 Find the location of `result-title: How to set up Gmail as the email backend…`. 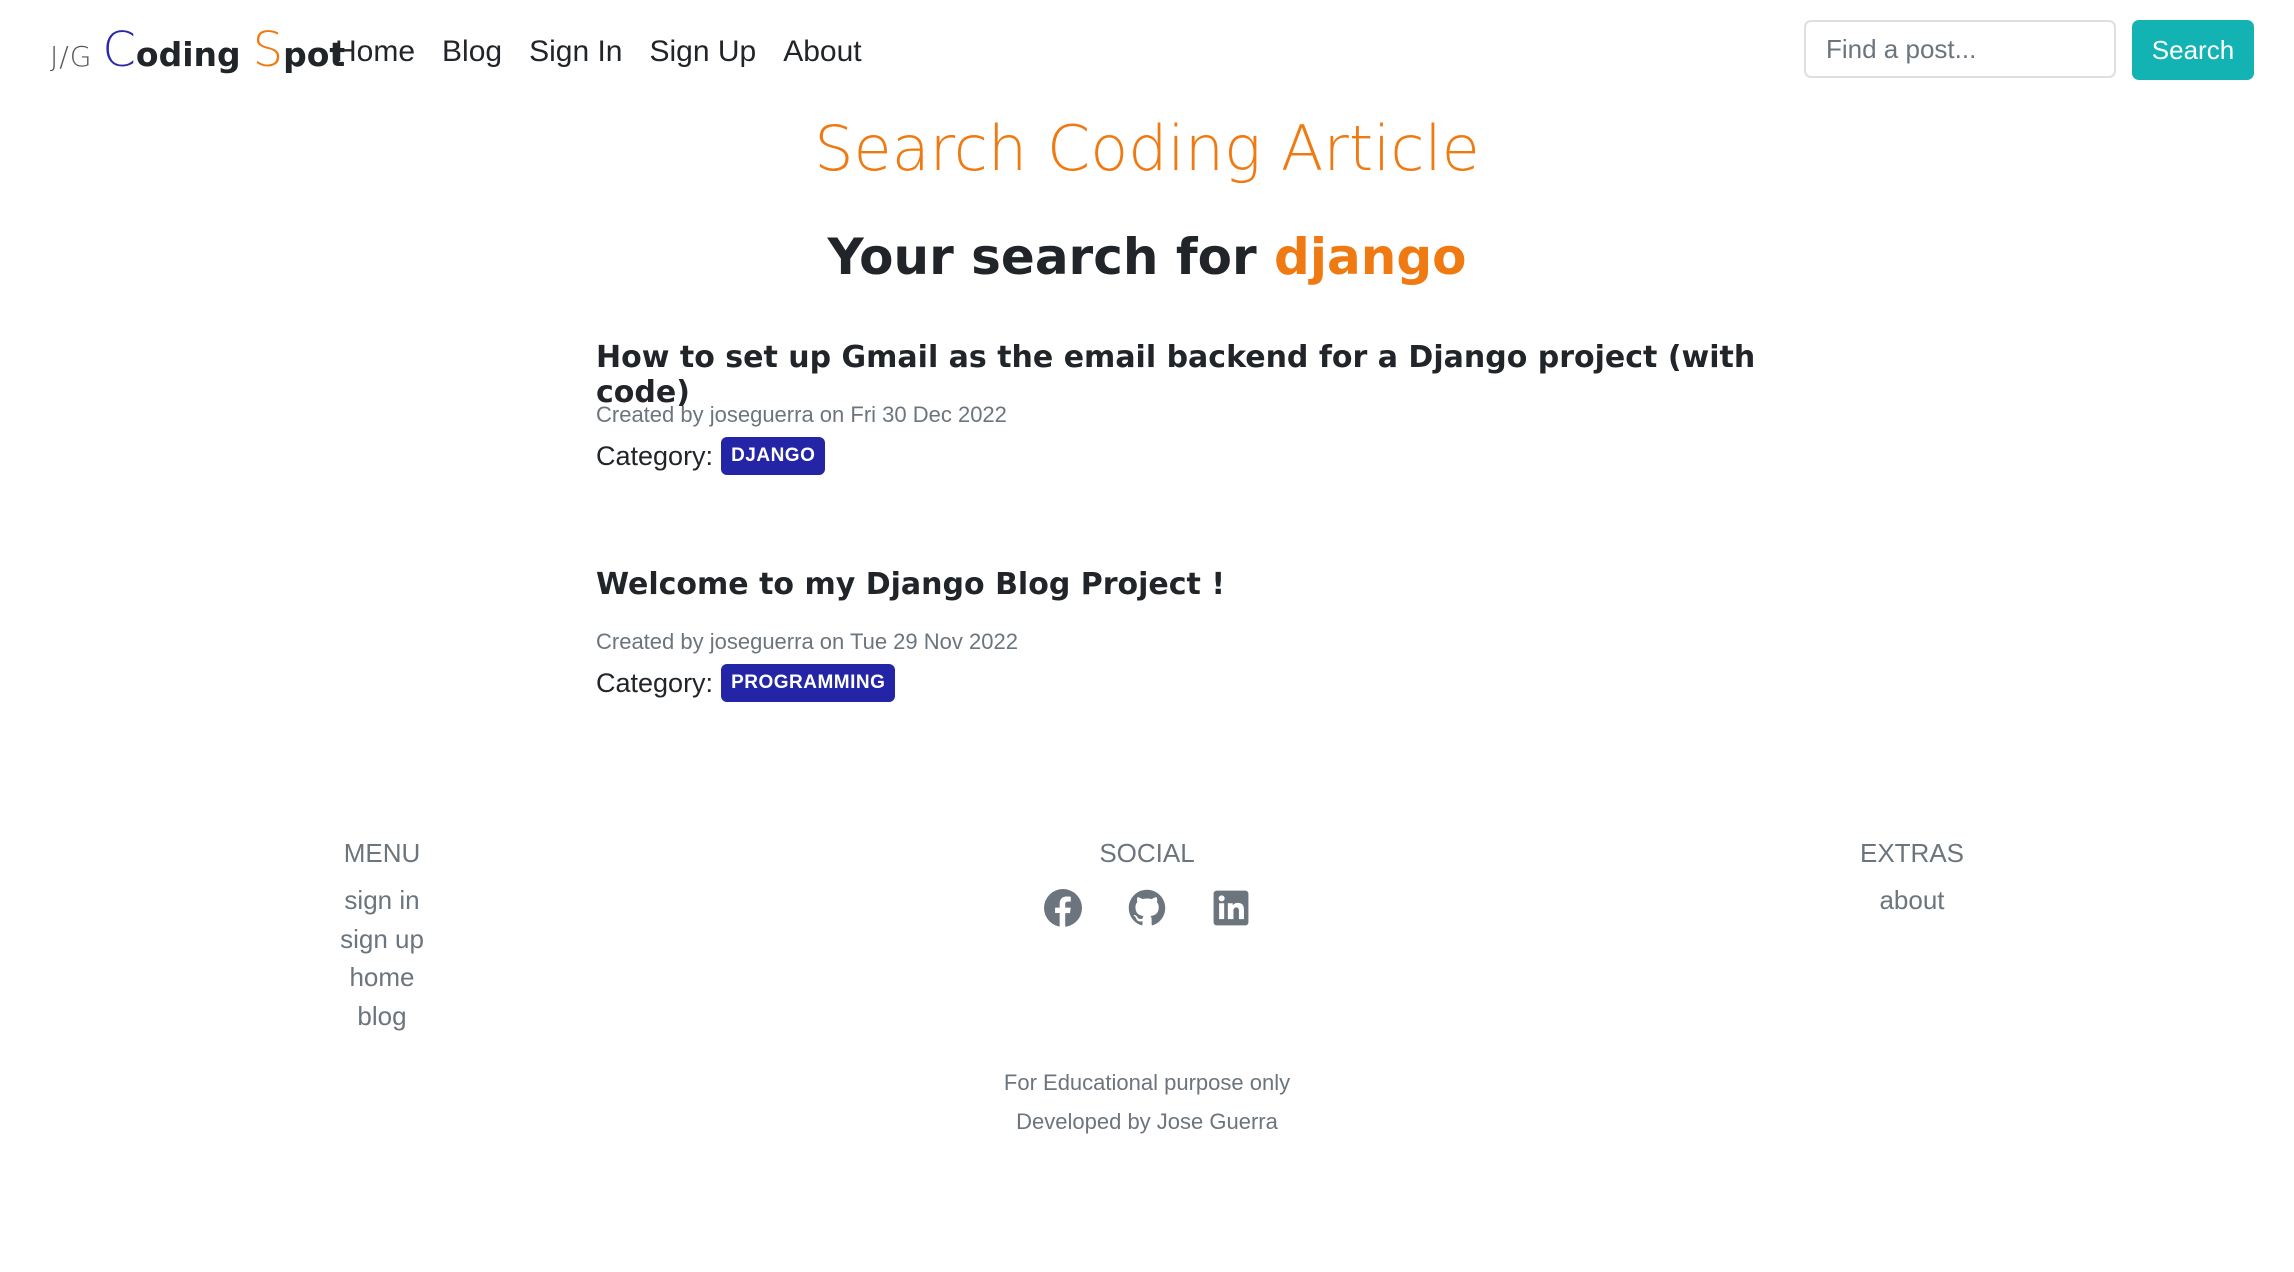

result-title: How to set up Gmail as the email backend… is located at coordinates (1196, 375).